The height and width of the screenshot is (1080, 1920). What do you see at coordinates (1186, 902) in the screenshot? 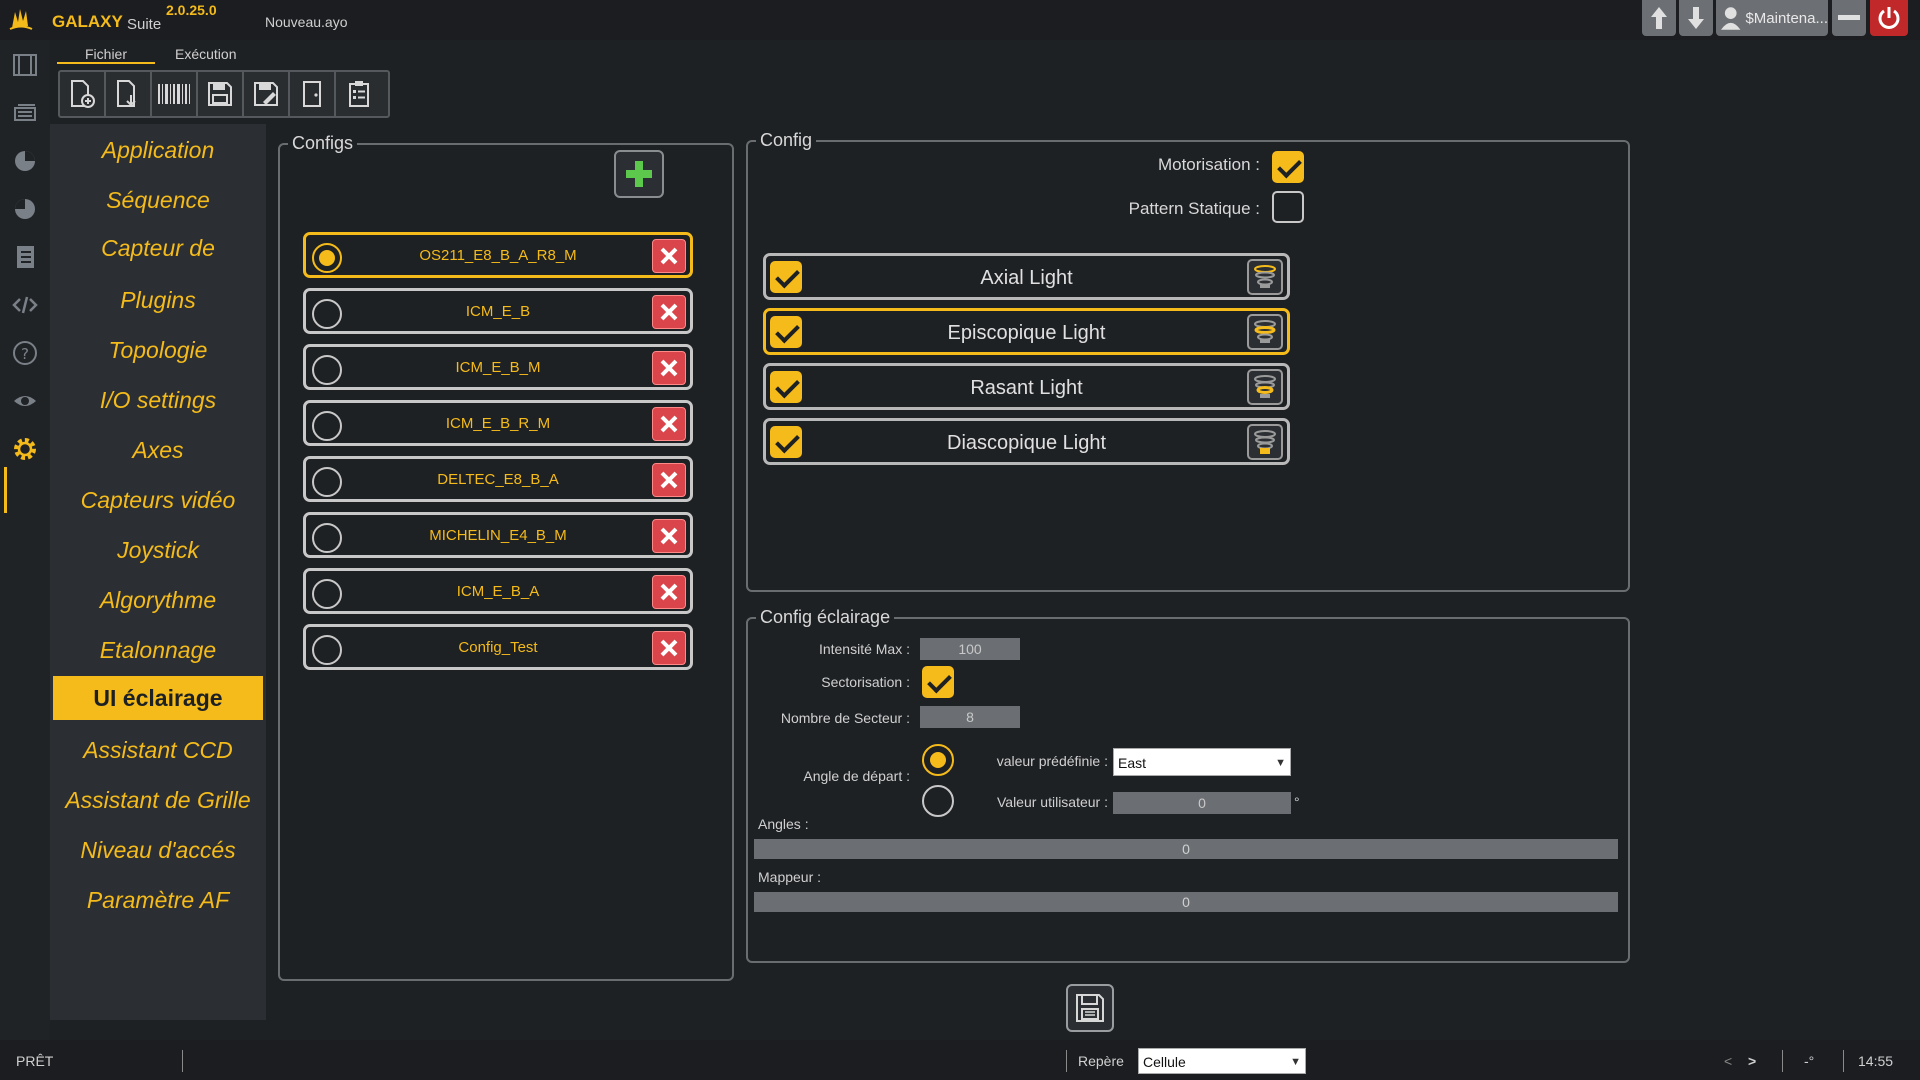
I see `mappeur-field: 0` at bounding box center [1186, 902].